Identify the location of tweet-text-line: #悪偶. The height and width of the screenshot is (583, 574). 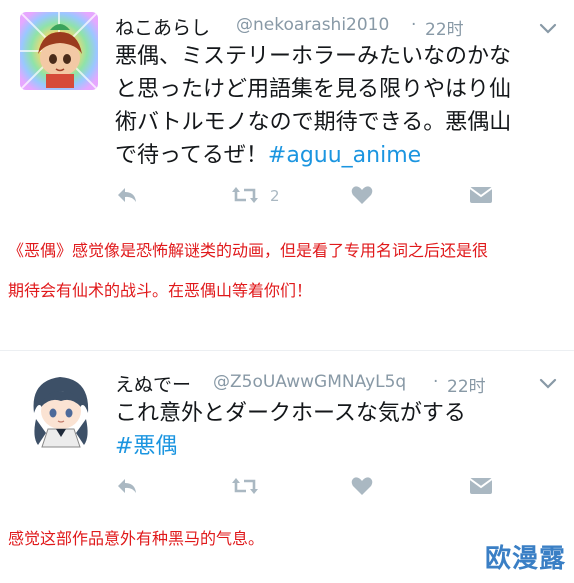
(340, 446).